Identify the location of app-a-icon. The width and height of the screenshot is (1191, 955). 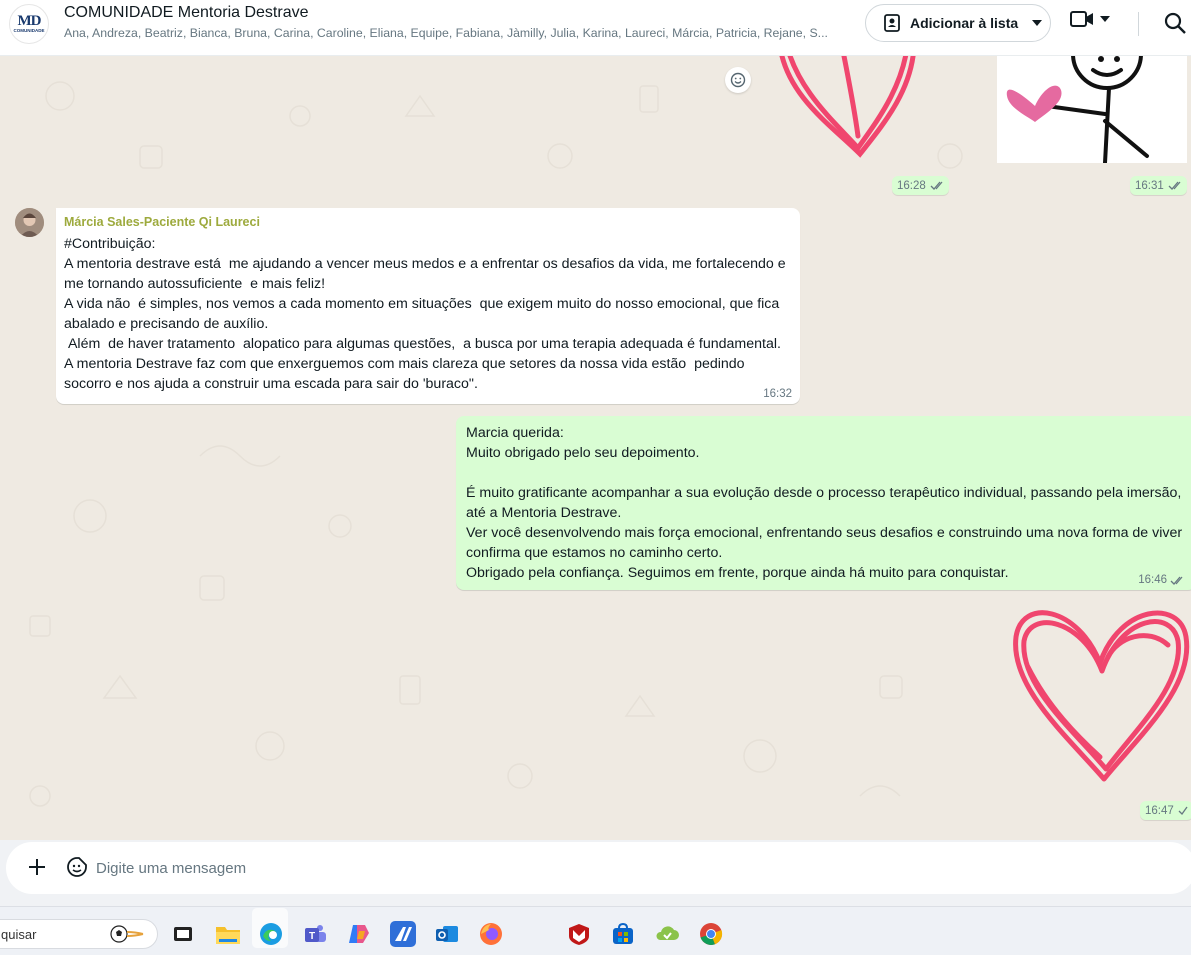
(403, 934).